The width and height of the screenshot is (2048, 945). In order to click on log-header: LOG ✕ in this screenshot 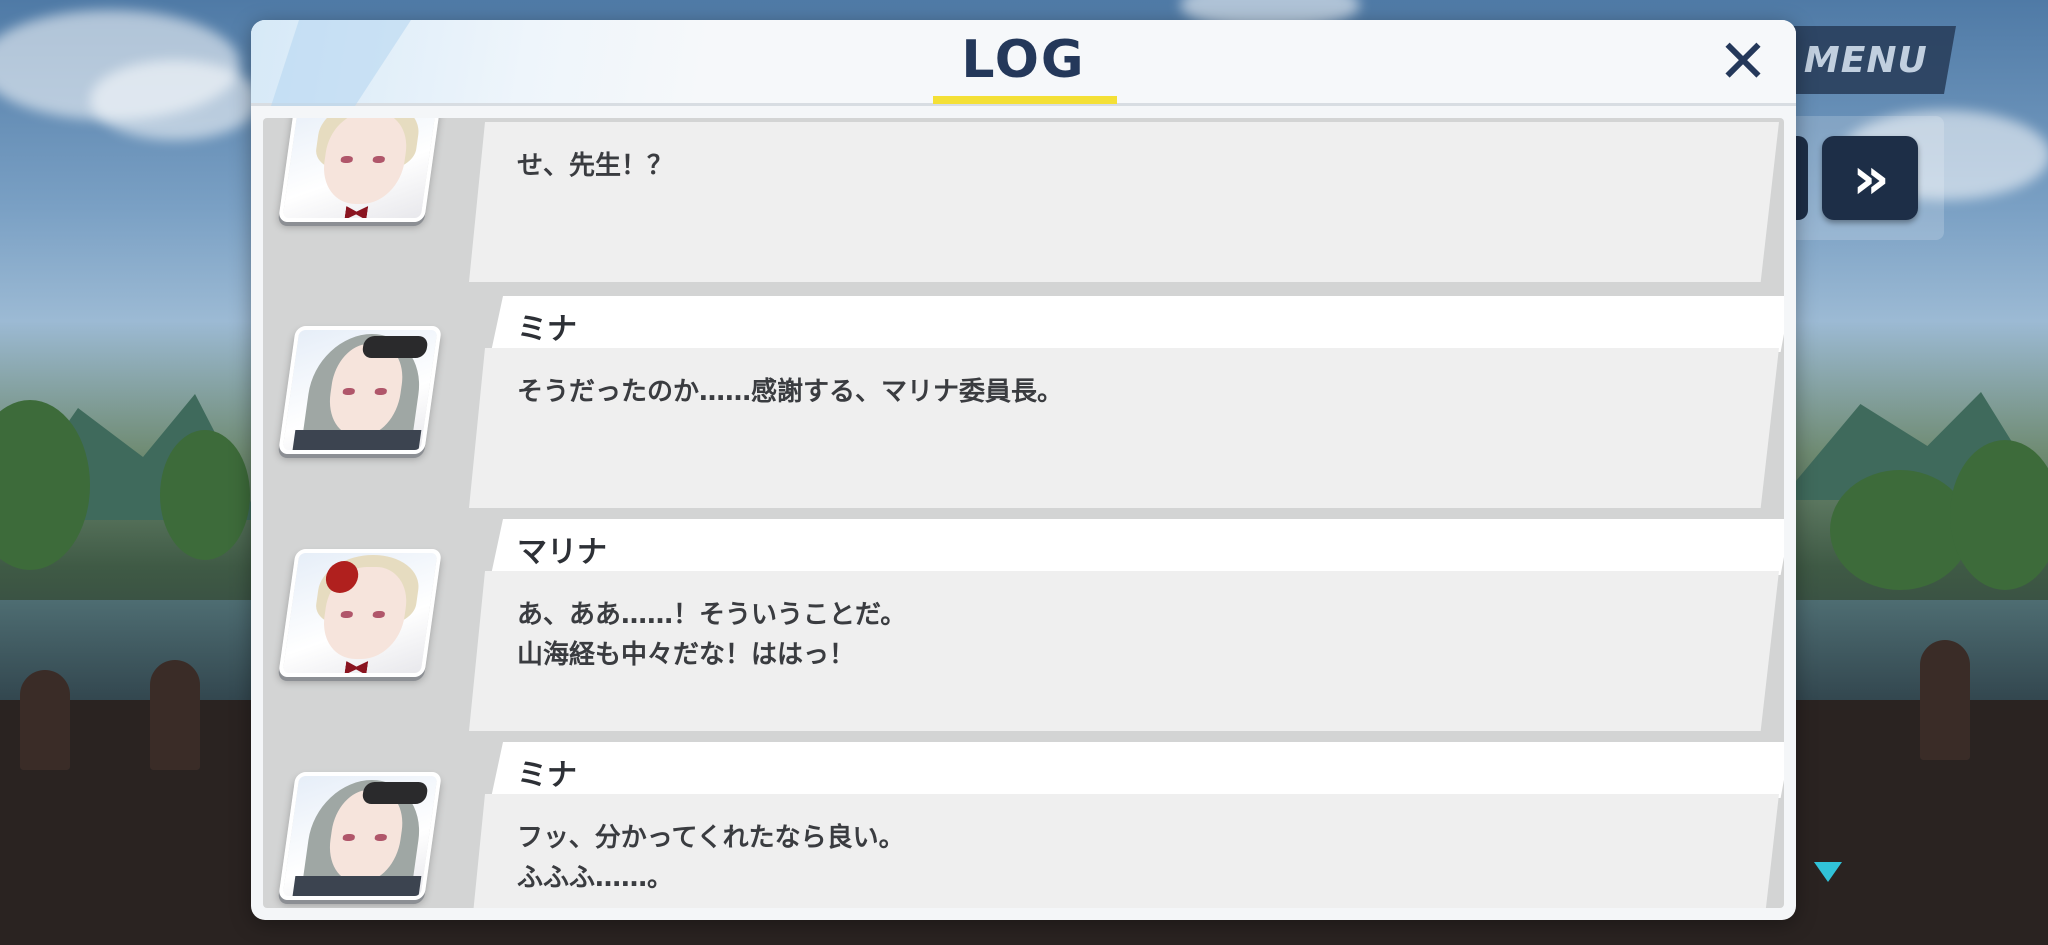, I will do `click(1023, 63)`.